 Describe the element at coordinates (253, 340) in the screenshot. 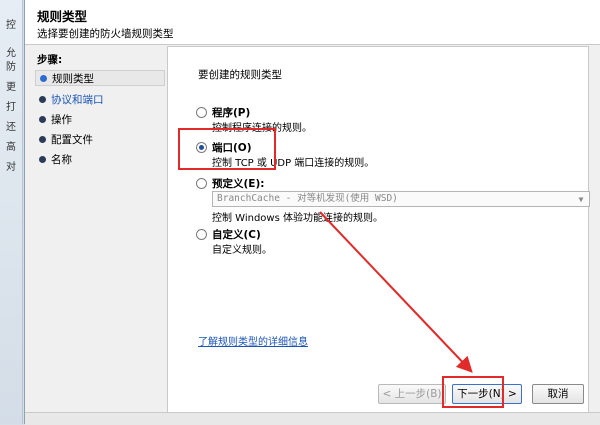

I see `learn-more-link: 了解规则类型的详细信息` at that location.